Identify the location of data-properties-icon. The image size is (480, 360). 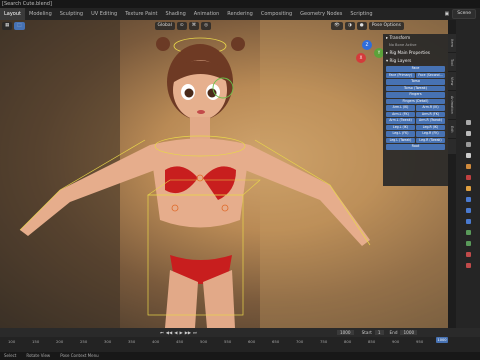
(468, 243).